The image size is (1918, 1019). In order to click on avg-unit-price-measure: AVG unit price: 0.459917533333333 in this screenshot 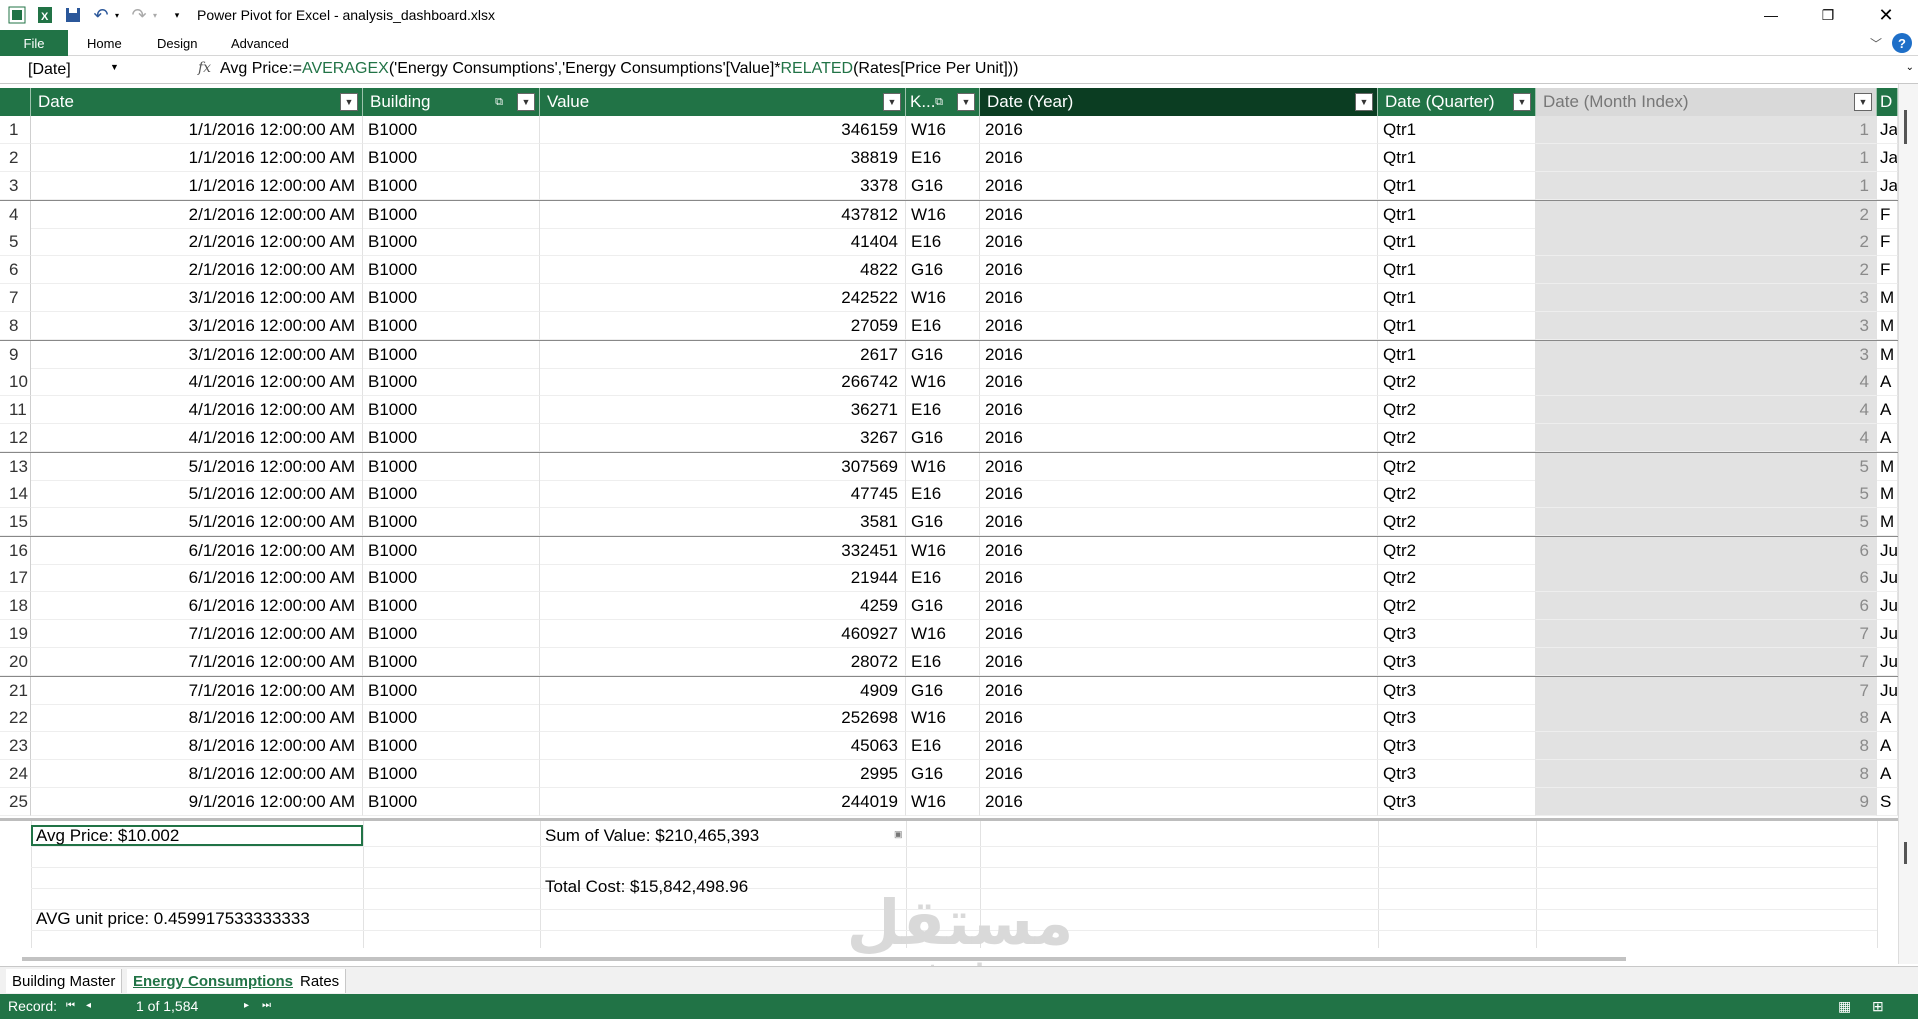, I will do `click(173, 919)`.